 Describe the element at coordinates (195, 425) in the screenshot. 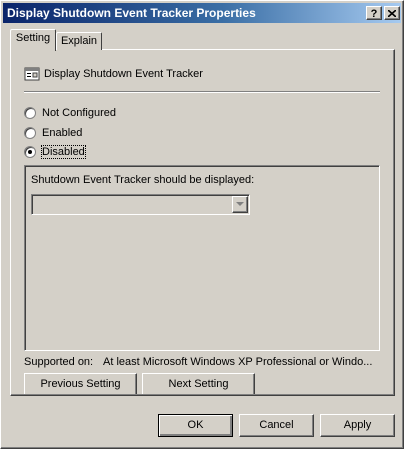

I see `ok-button: OK` at that location.